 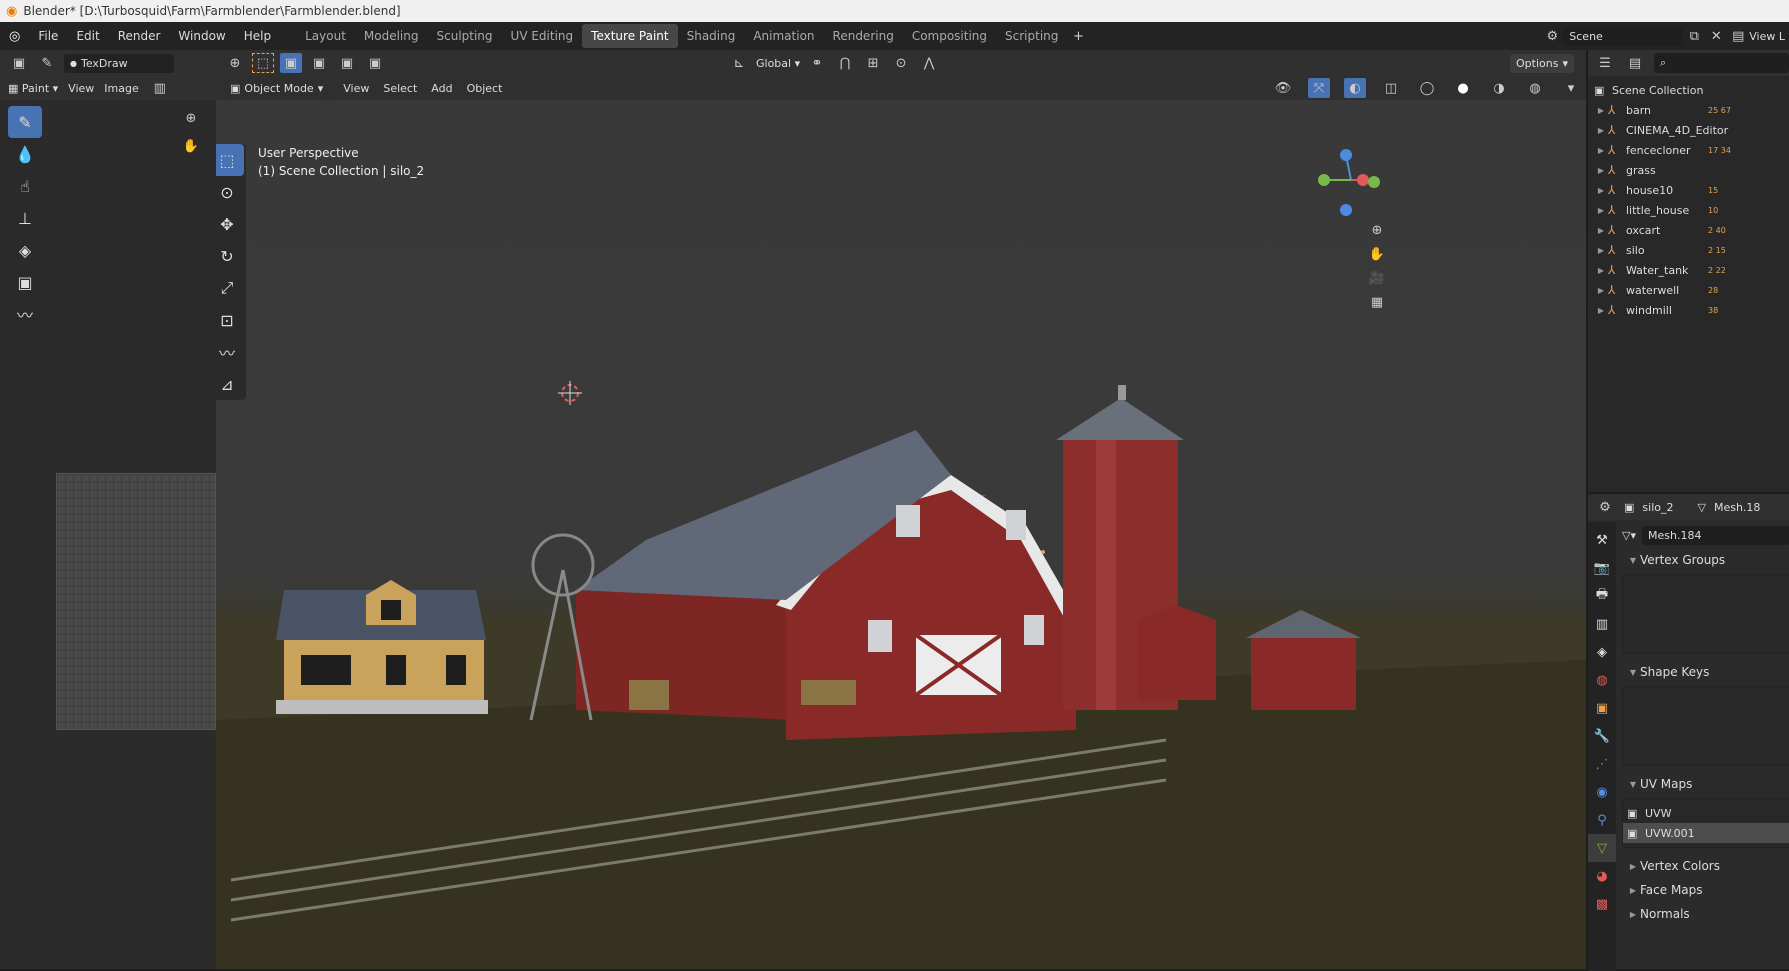 What do you see at coordinates (1769, 36) in the screenshot?
I see `view-layer-selector: View L` at bounding box center [1769, 36].